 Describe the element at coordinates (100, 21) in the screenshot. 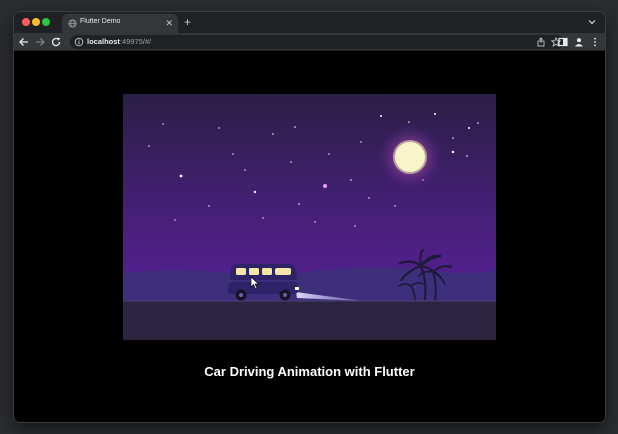

I see `tab-title: Flutter Demo` at that location.